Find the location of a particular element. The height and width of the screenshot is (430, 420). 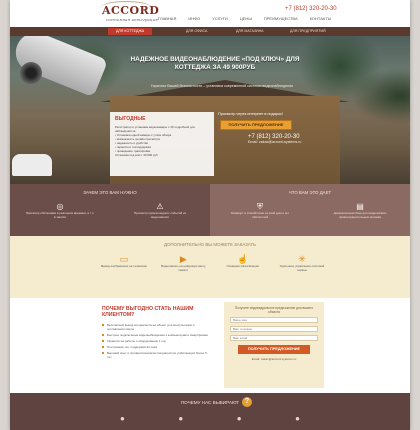

nav-item-services: Услуги is located at coordinates (220, 18).